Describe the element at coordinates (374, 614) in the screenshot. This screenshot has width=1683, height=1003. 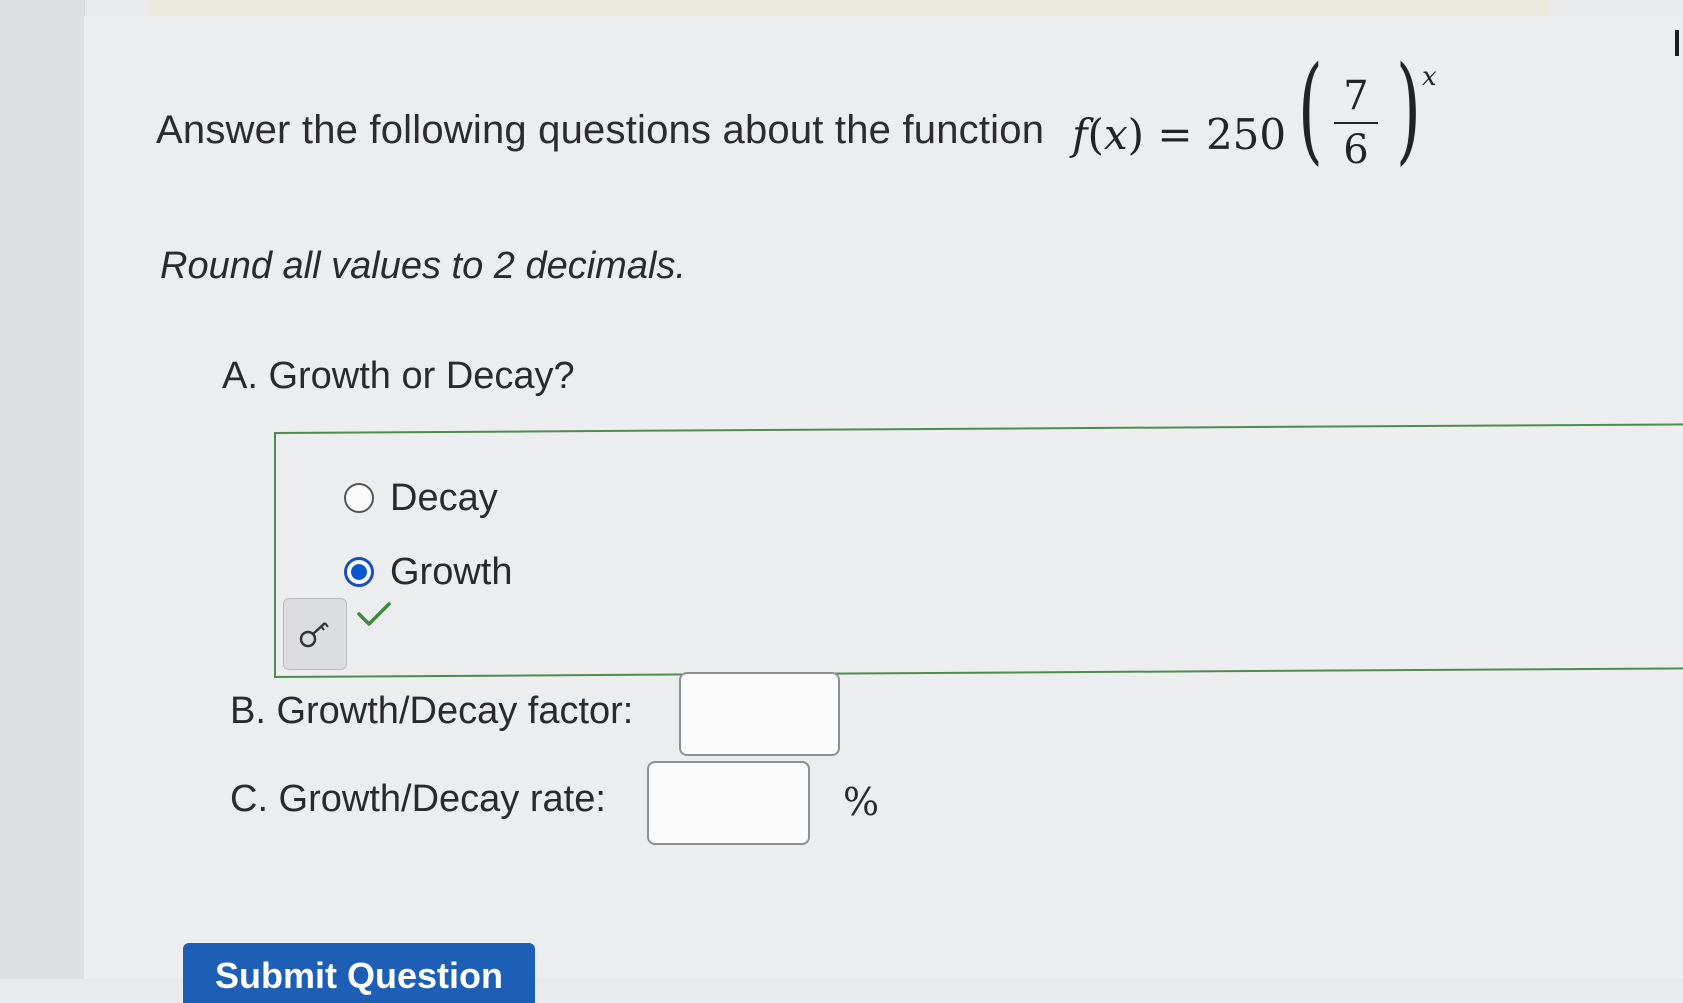
I see `checkmark-icon` at that location.